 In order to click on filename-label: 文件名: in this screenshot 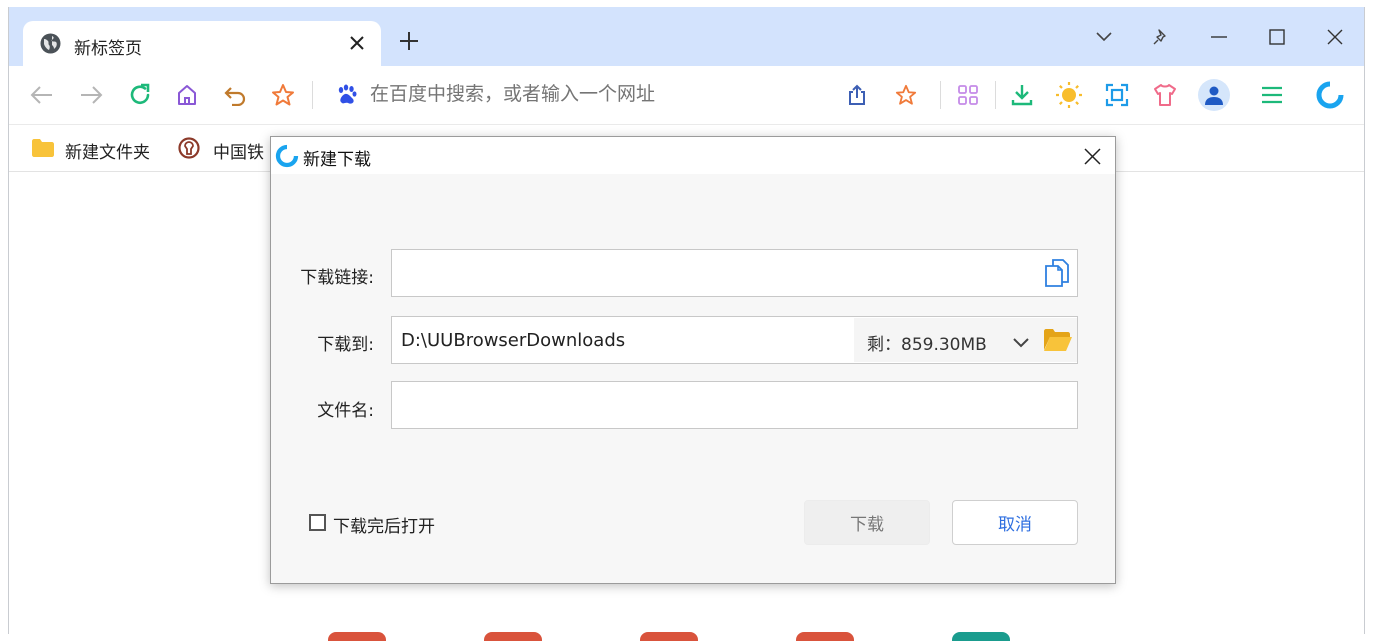, I will do `click(345, 411)`.